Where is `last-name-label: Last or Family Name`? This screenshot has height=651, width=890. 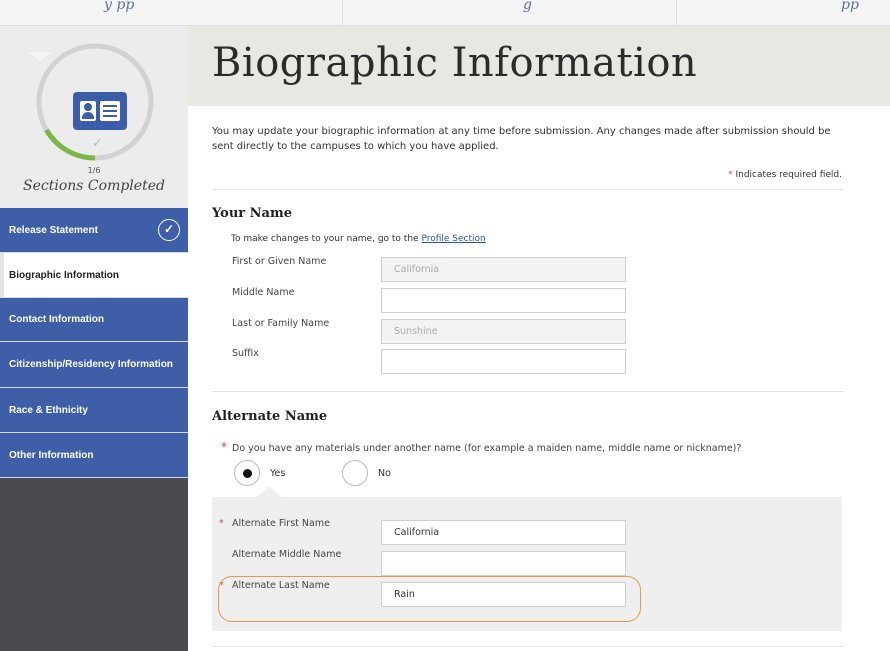 last-name-label: Last or Family Name is located at coordinates (281, 323).